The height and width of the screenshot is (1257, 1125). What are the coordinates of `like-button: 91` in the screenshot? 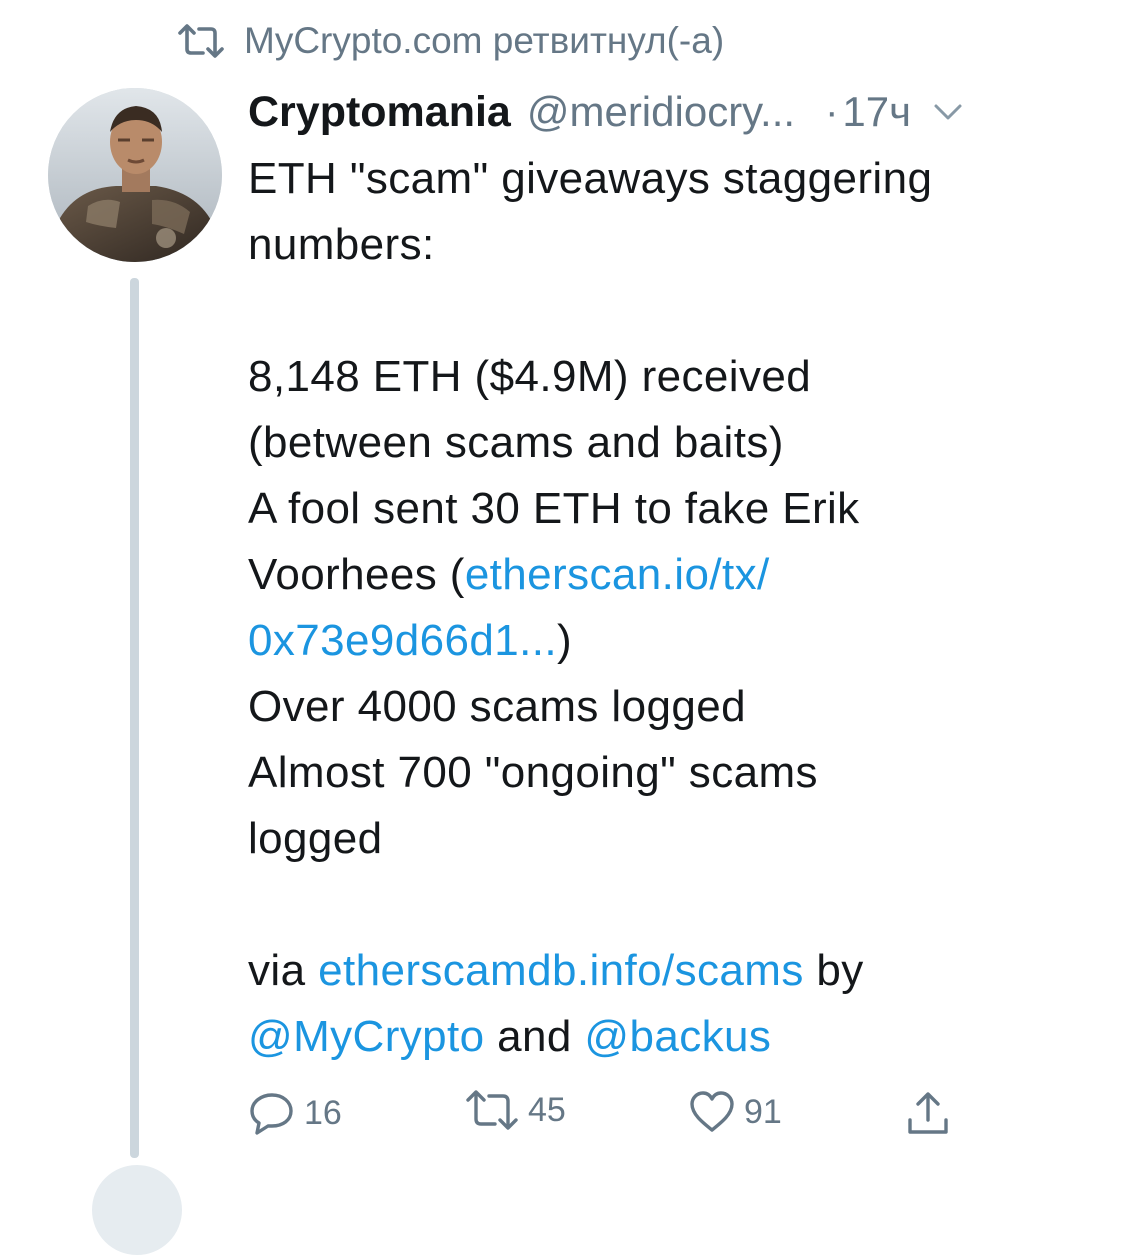 It's located at (735, 1112).